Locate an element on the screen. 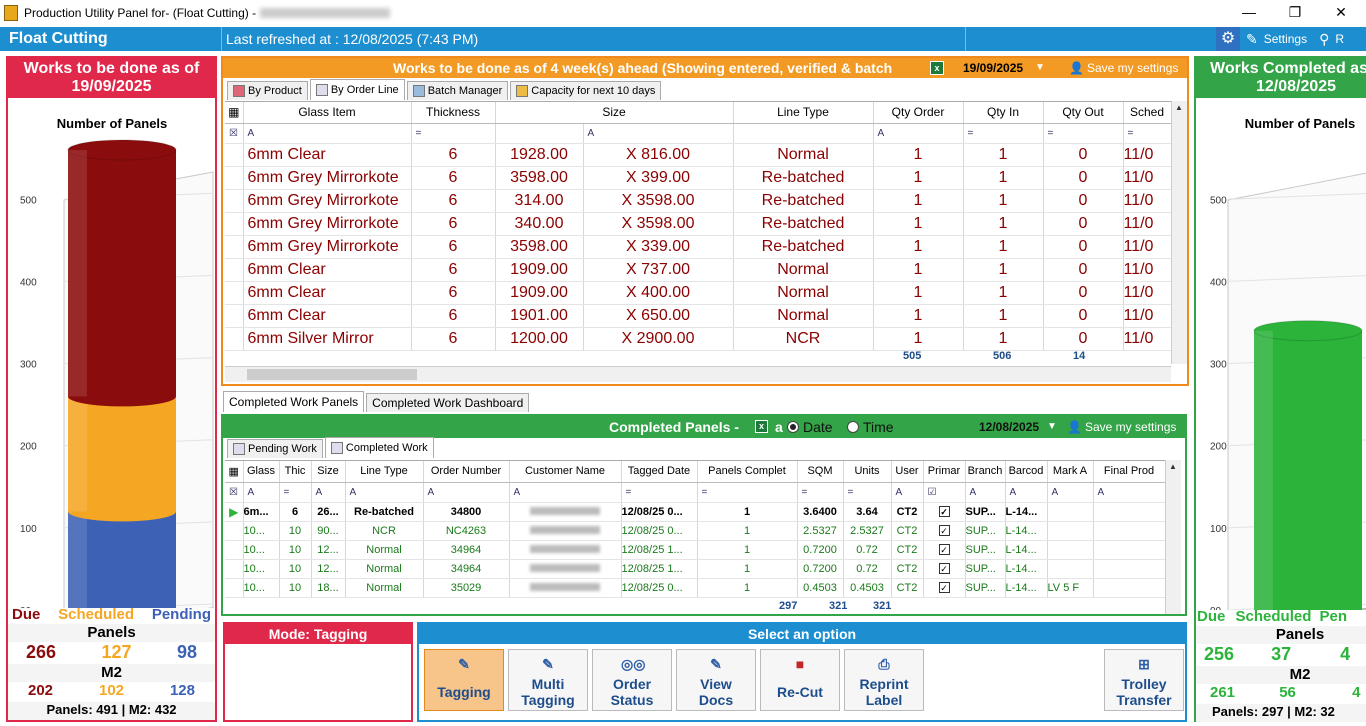  table-row: 6mm Clear 6 1901.00 X 650.00 Normal 1 1 0 11/0 is located at coordinates (698, 316).